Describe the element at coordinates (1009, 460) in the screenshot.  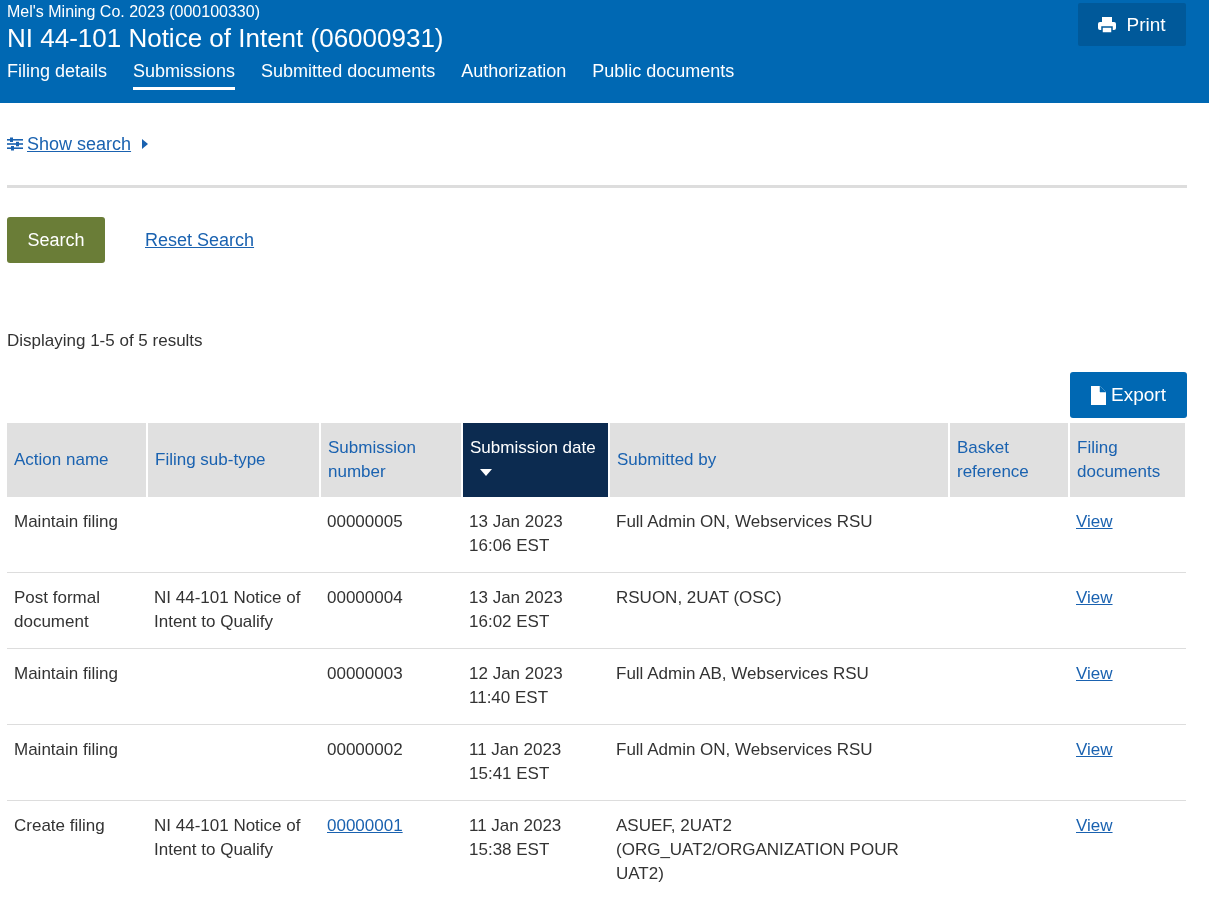
I see `column-header: Basket reference` at that location.